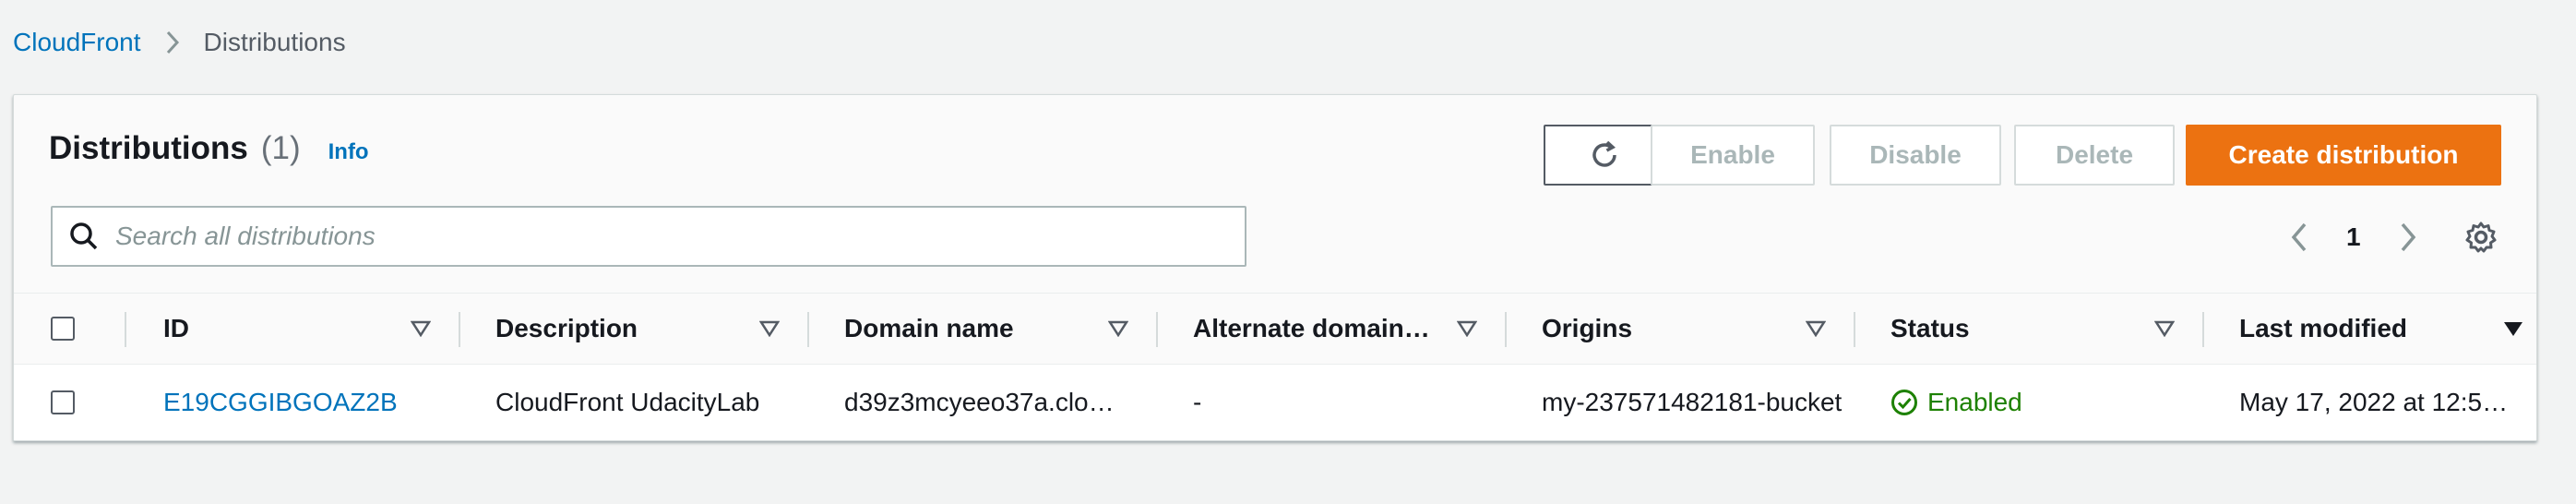 Image resolution: width=2576 pixels, height=504 pixels. What do you see at coordinates (1916, 155) in the screenshot?
I see `disable-button: Disable` at bounding box center [1916, 155].